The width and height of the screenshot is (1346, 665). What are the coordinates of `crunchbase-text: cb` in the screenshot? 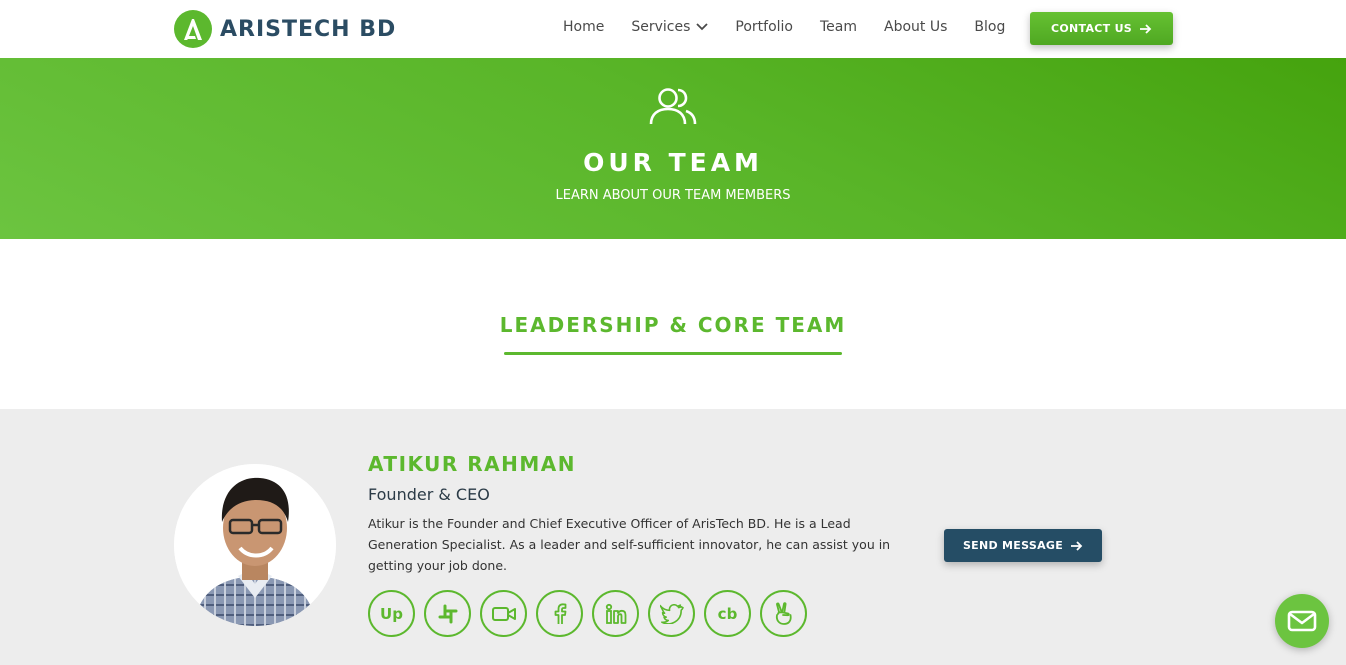 It's located at (727, 613).